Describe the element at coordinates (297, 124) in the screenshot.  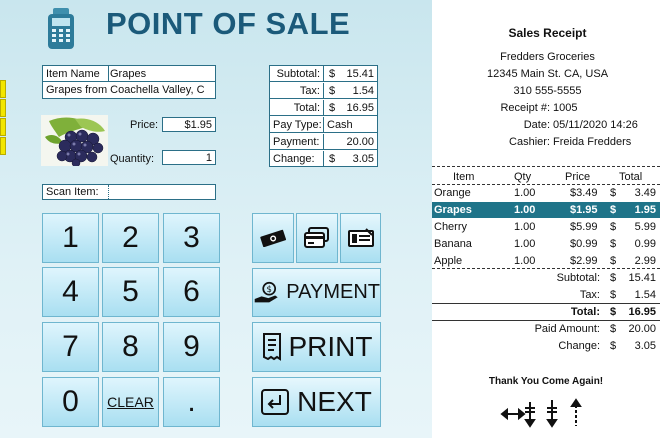
I see `pay-type-label: Pay Type:` at that location.